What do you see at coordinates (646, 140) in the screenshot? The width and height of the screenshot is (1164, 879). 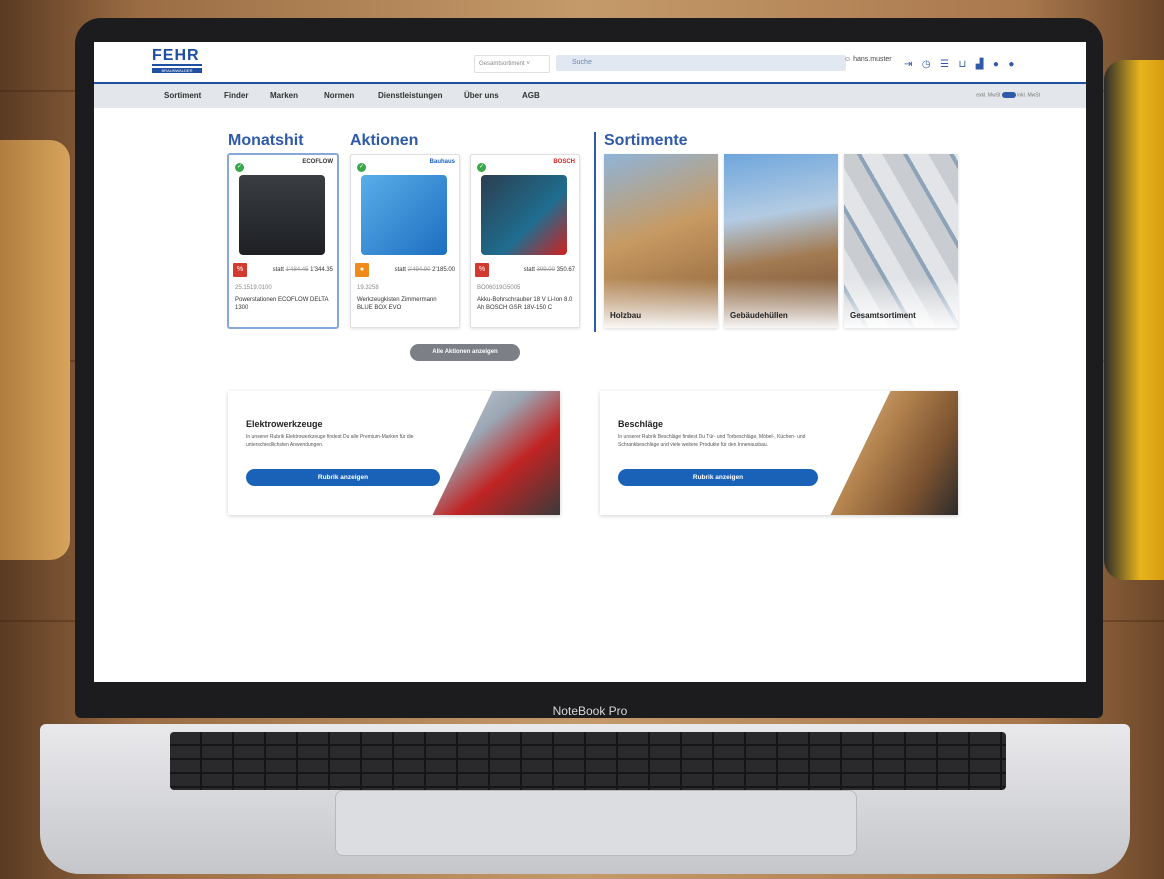 I see `sortimente-title: Sortimente` at bounding box center [646, 140].